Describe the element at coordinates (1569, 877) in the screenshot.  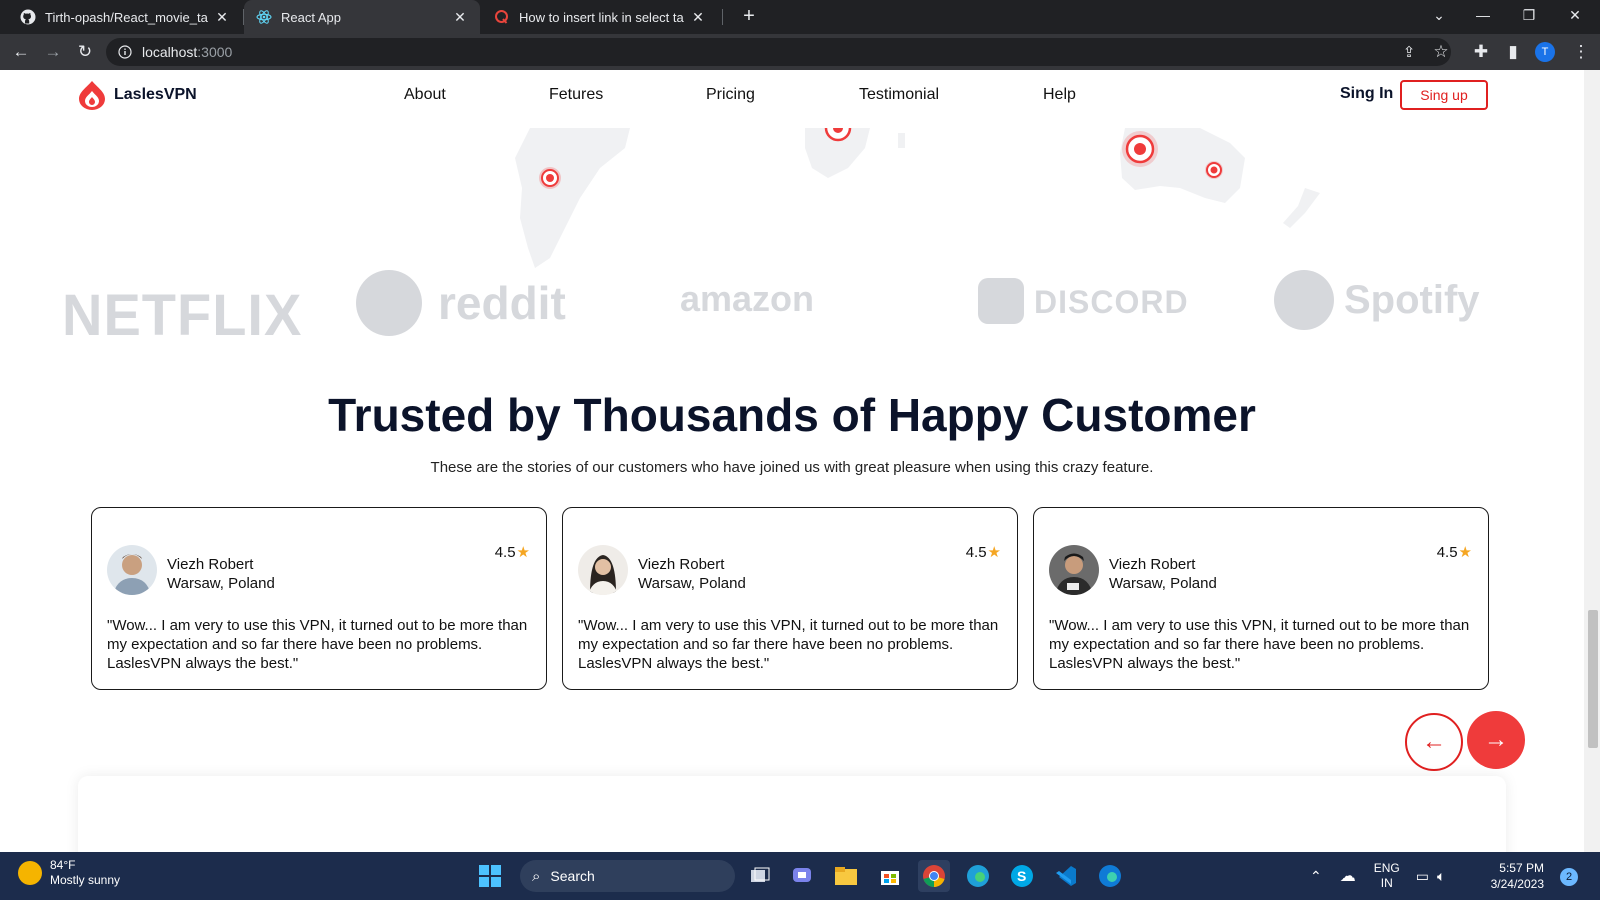
I see `notification-badge: 2` at that location.